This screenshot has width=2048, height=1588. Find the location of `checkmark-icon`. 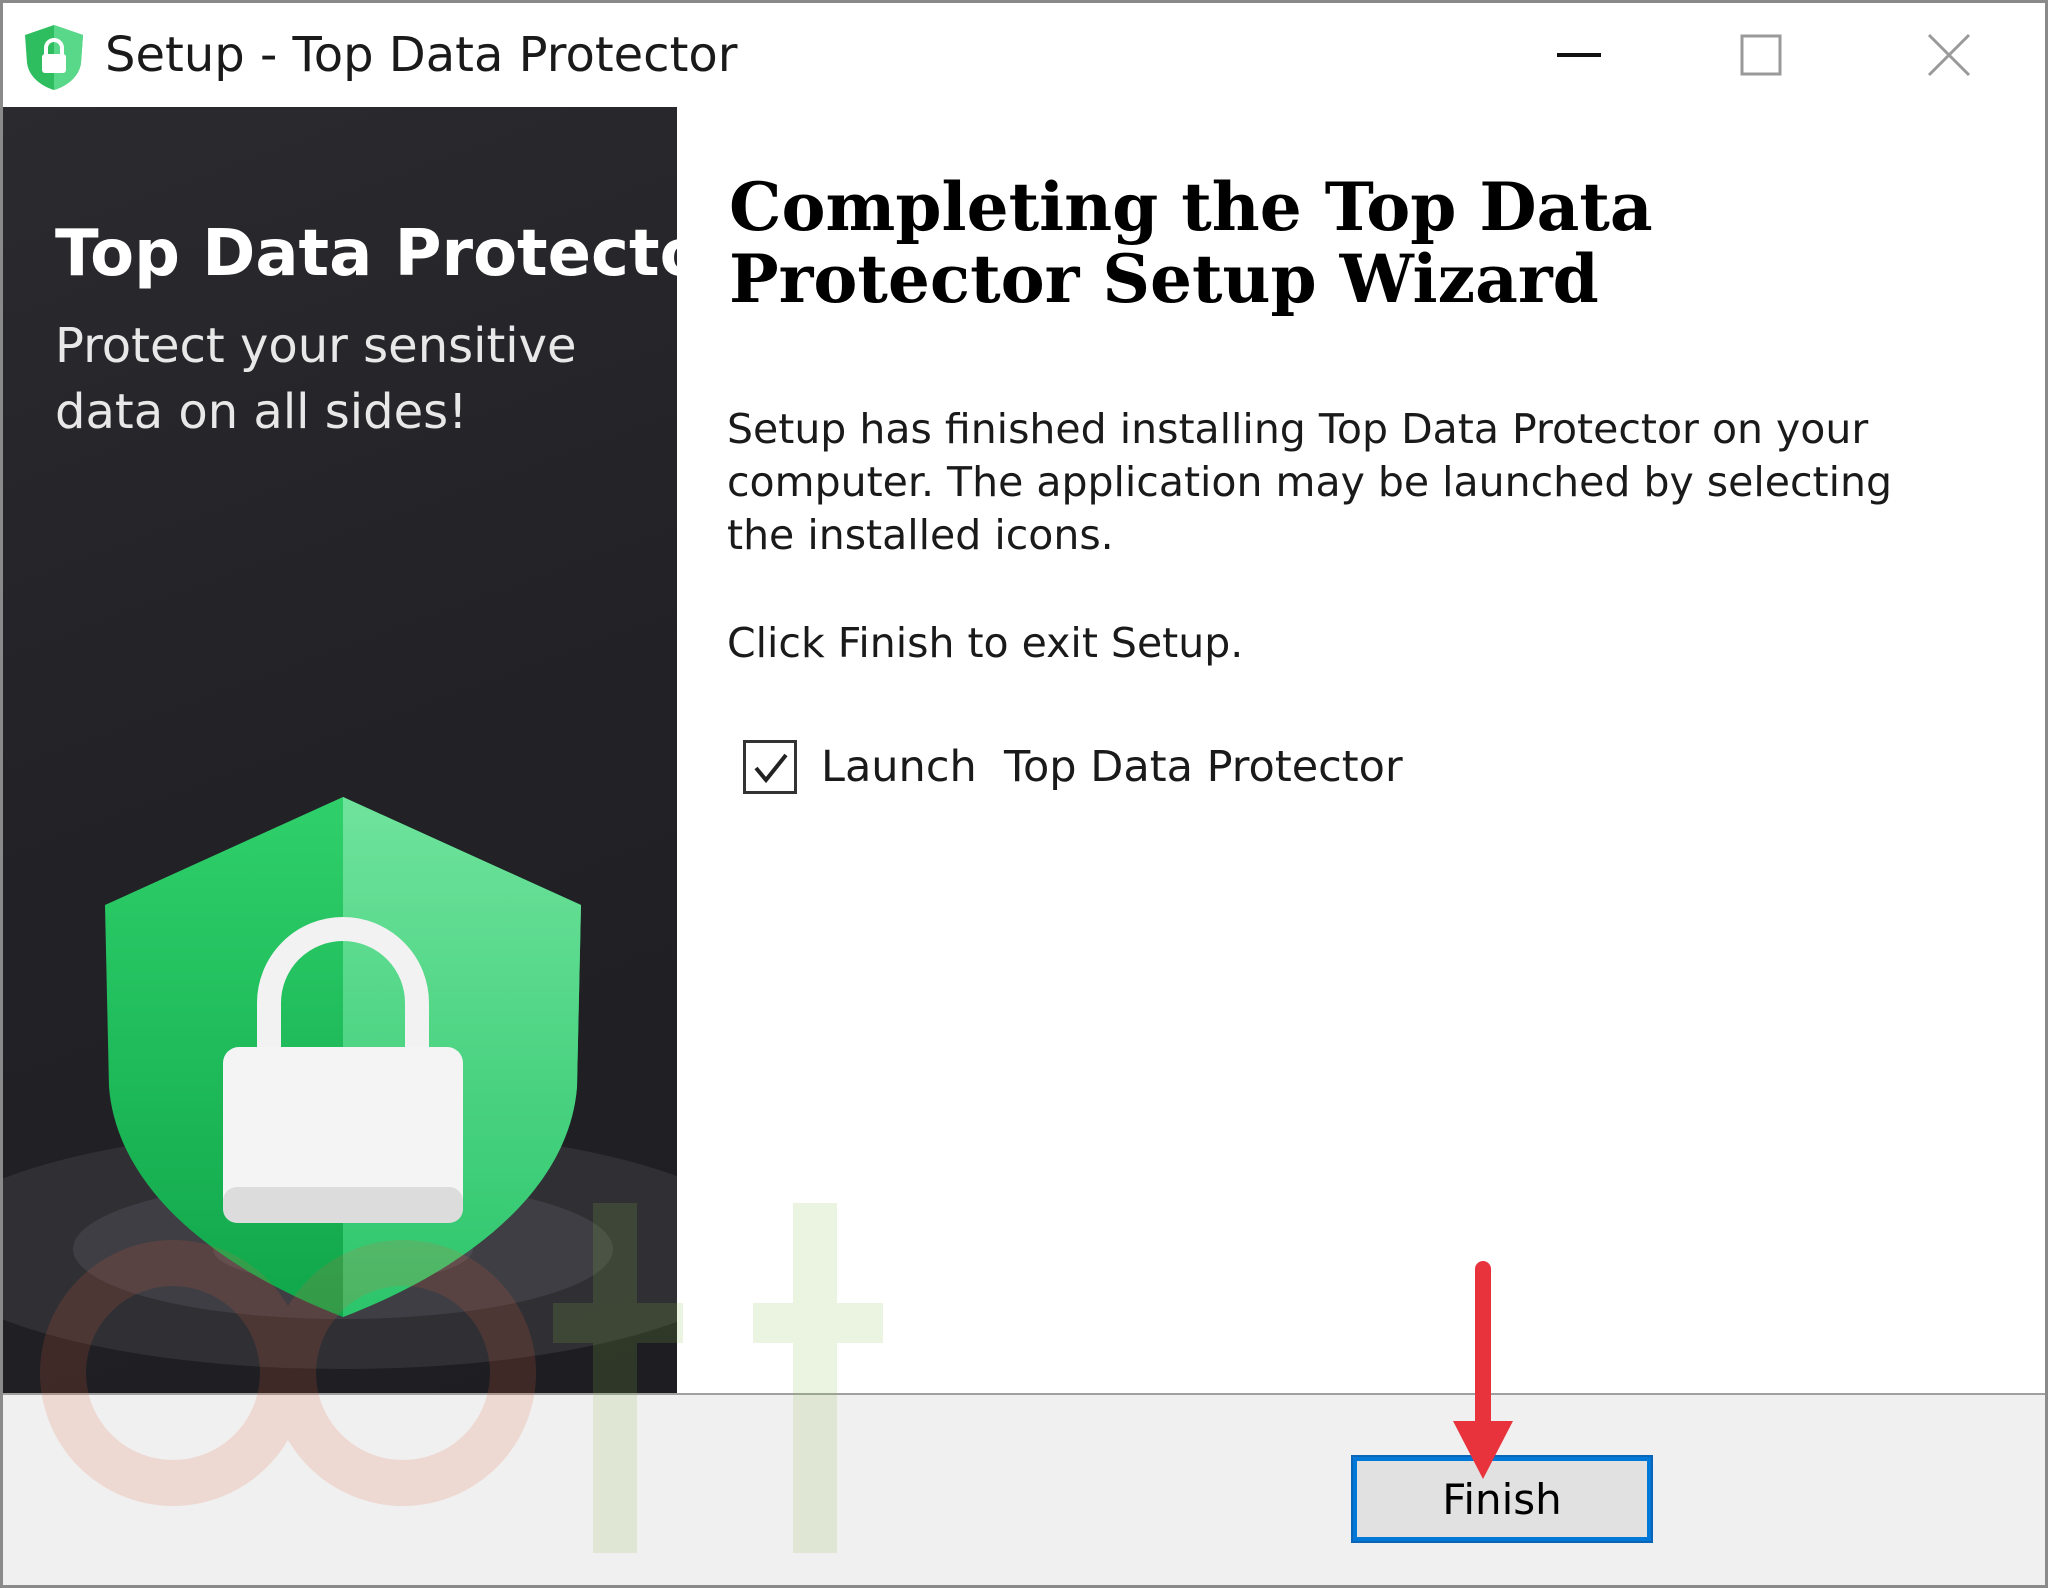

checkmark-icon is located at coordinates (771, 768).